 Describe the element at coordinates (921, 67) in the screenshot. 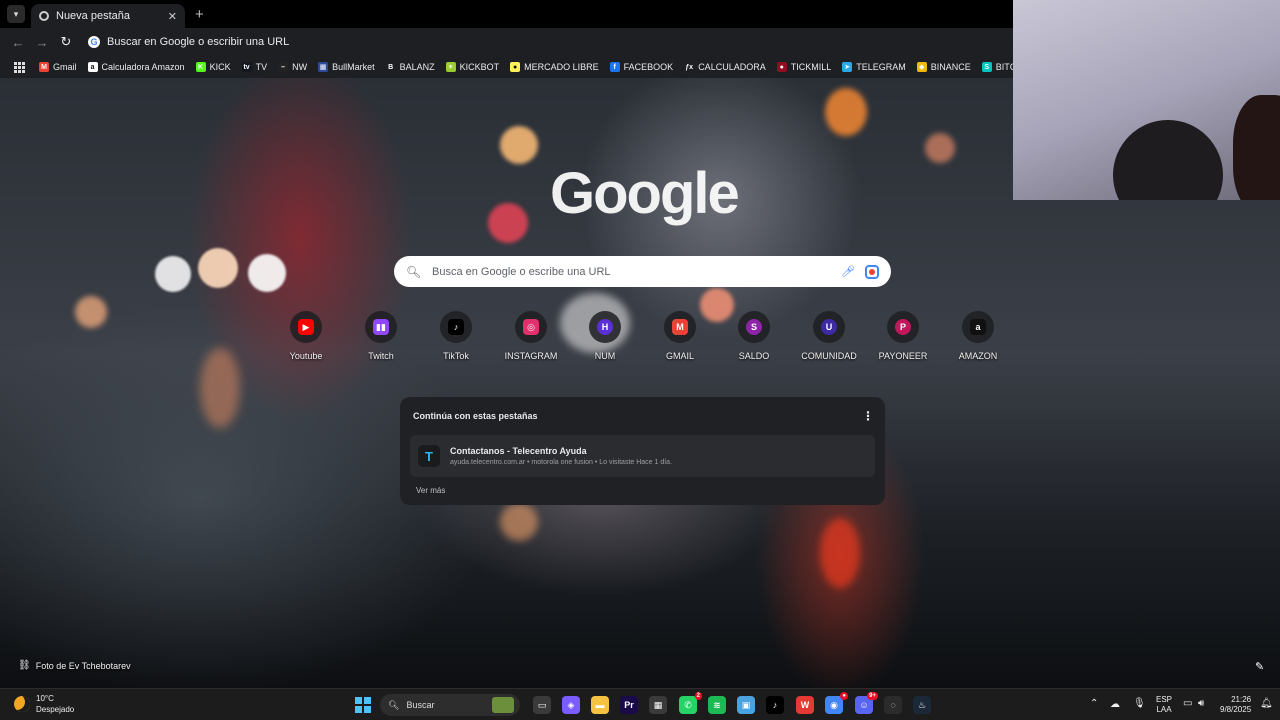

I see `bookmark-icon: ◆` at that location.